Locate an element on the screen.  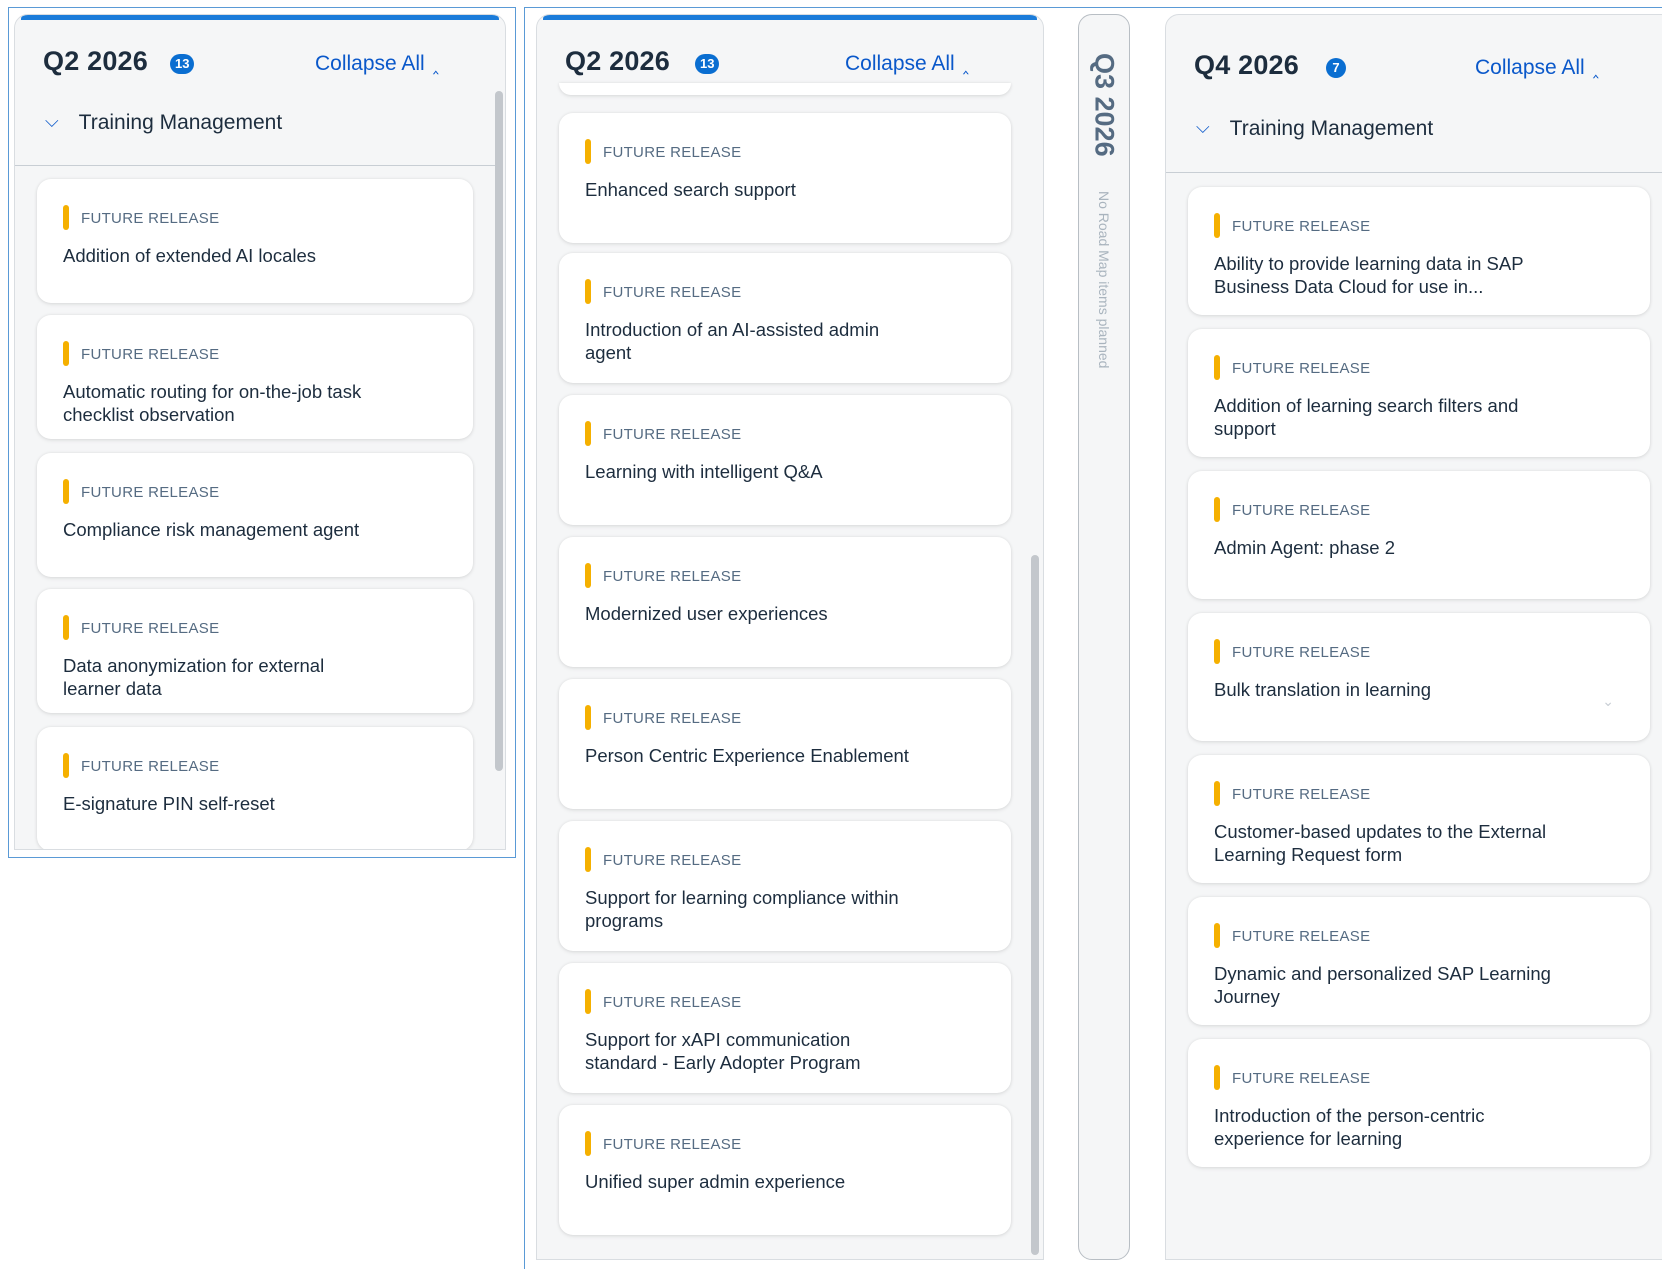
card-title: Compliance risk management agent is located at coordinates (223, 529).